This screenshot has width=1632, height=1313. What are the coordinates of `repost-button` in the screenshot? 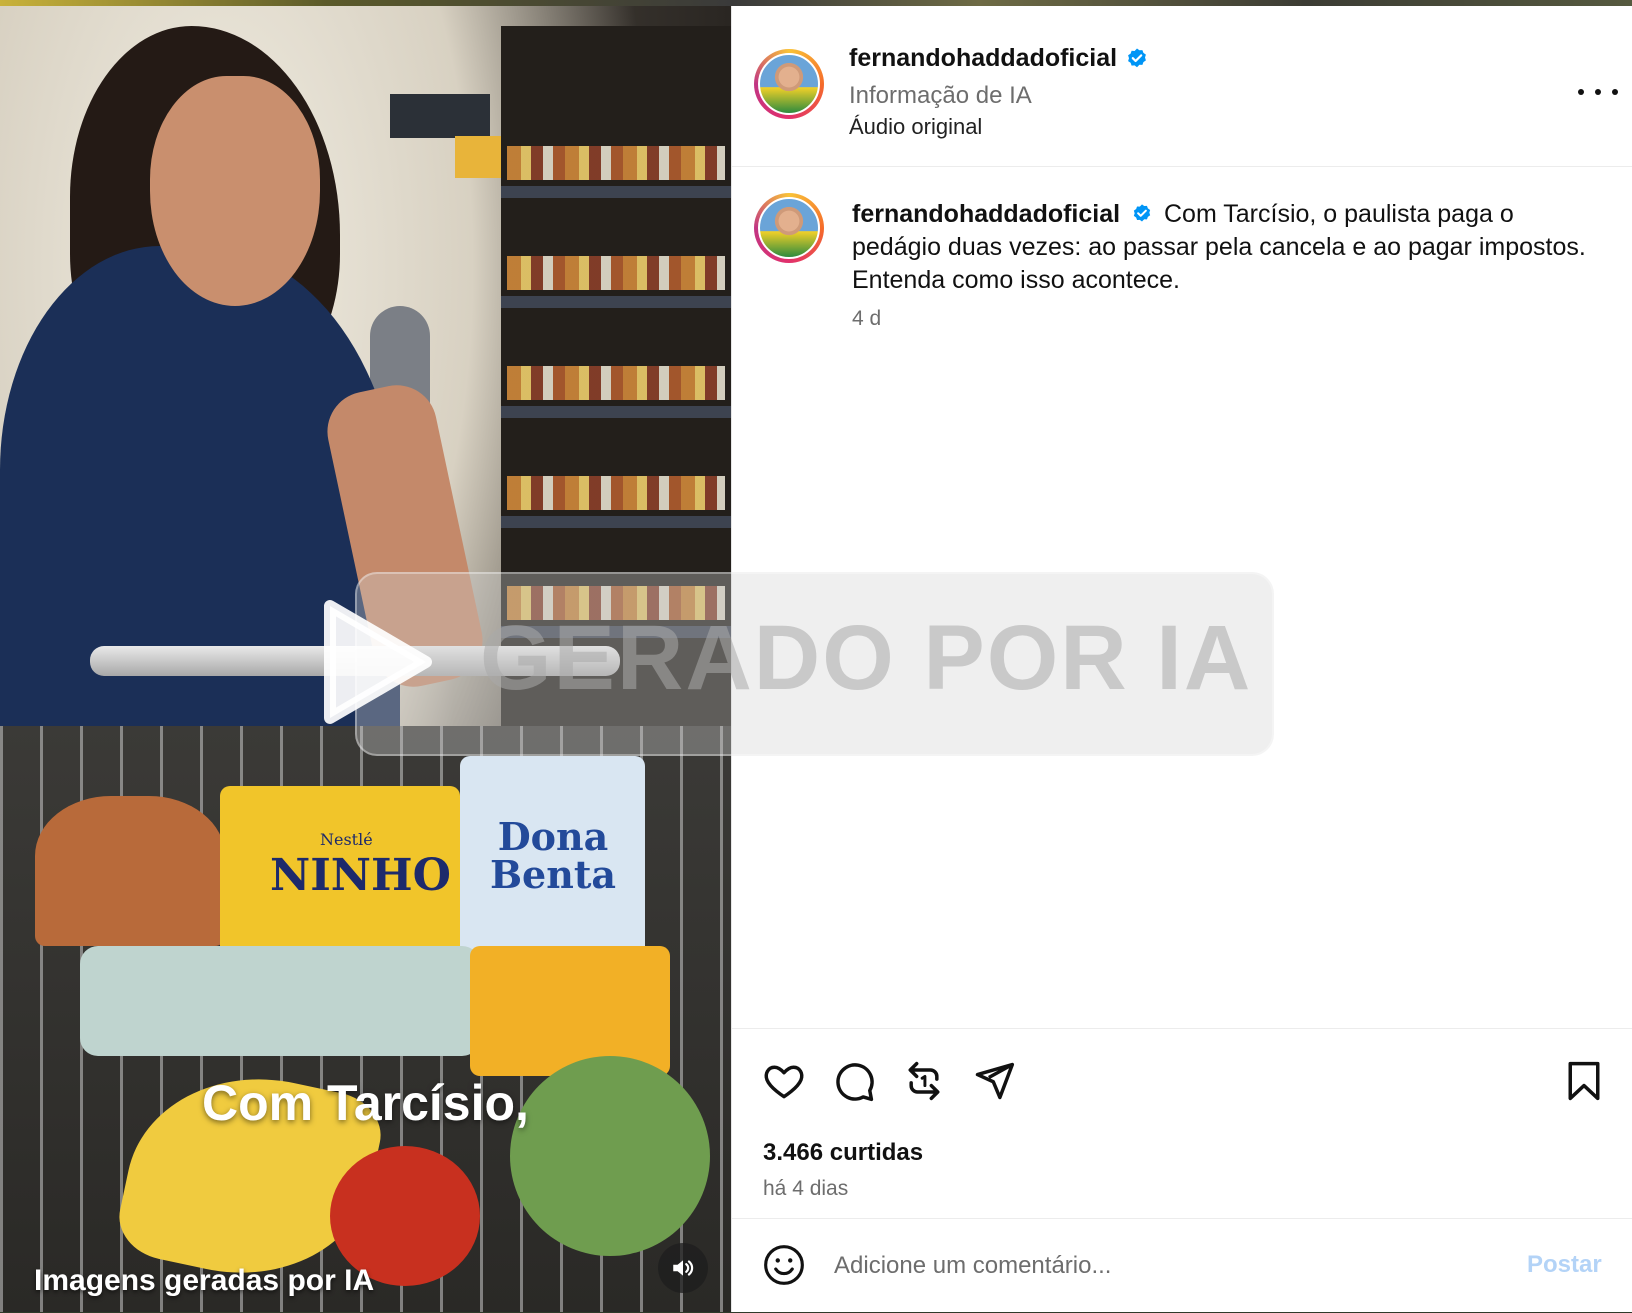 It's located at (924, 1081).